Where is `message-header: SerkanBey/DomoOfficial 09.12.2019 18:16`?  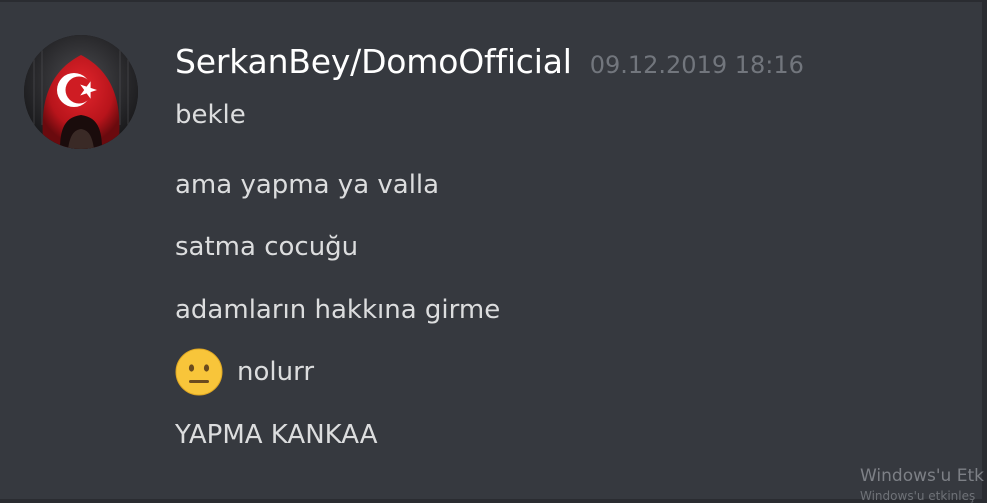
message-header: SerkanBey/DomoOfficial 09.12.2019 18:16 is located at coordinates (489, 64).